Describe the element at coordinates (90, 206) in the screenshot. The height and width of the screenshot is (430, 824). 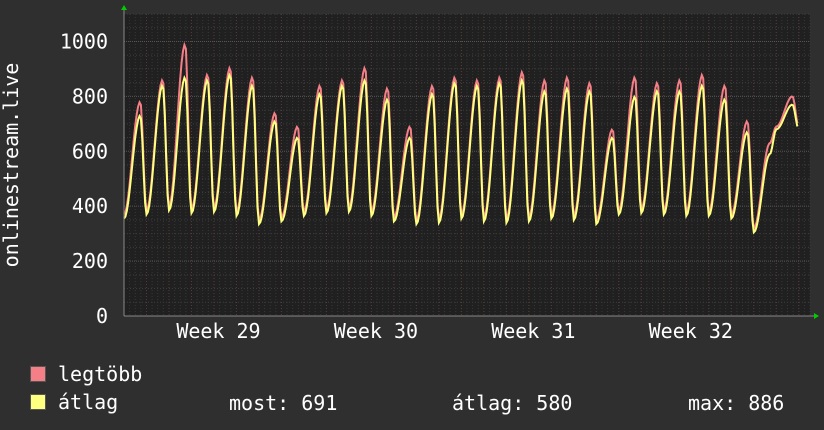
I see `y-tick-label: 400` at that location.